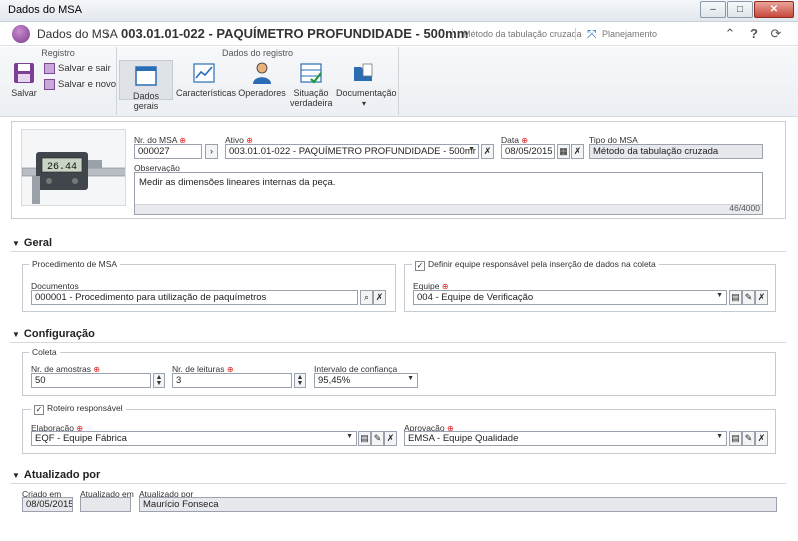 The height and width of the screenshot is (541, 798). What do you see at coordinates (56, 475) in the screenshot?
I see `section-atualizado-toggle: ▼ Atualizado por` at bounding box center [56, 475].